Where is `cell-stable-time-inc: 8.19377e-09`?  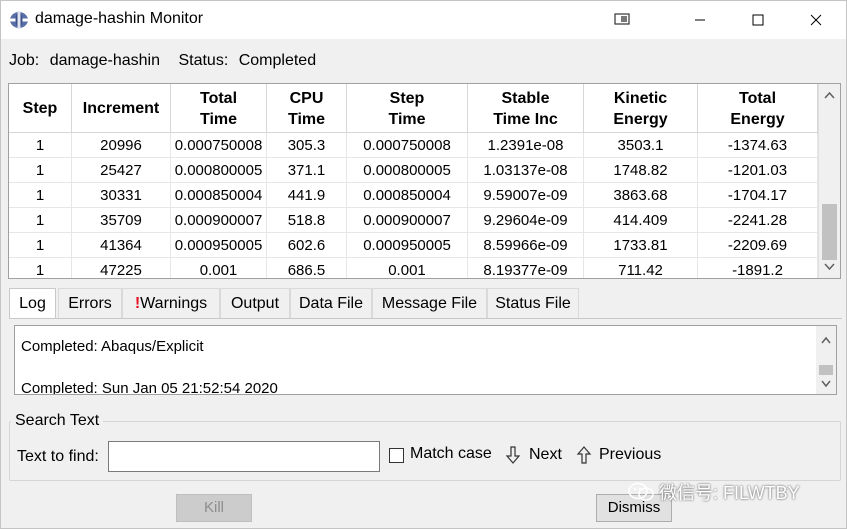
cell-stable-time-inc: 8.19377e-09 is located at coordinates (526, 268).